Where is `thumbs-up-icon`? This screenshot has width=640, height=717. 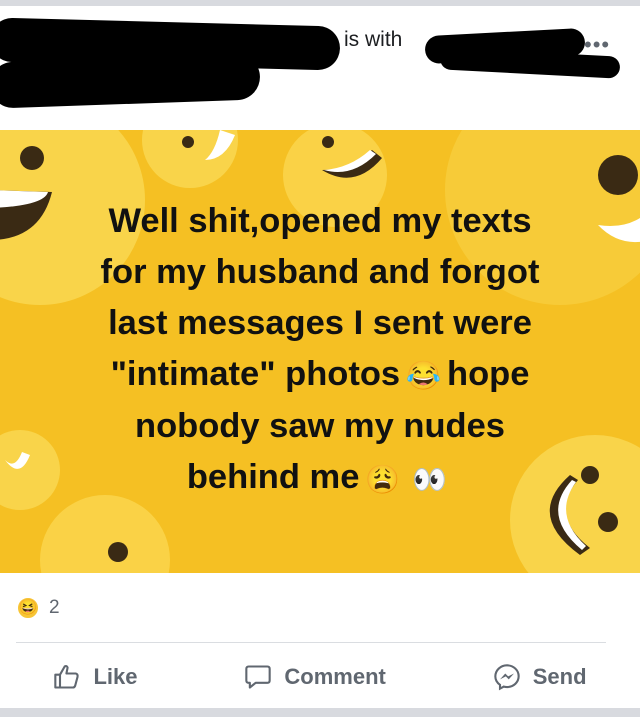
thumbs-up-icon is located at coordinates (67, 677).